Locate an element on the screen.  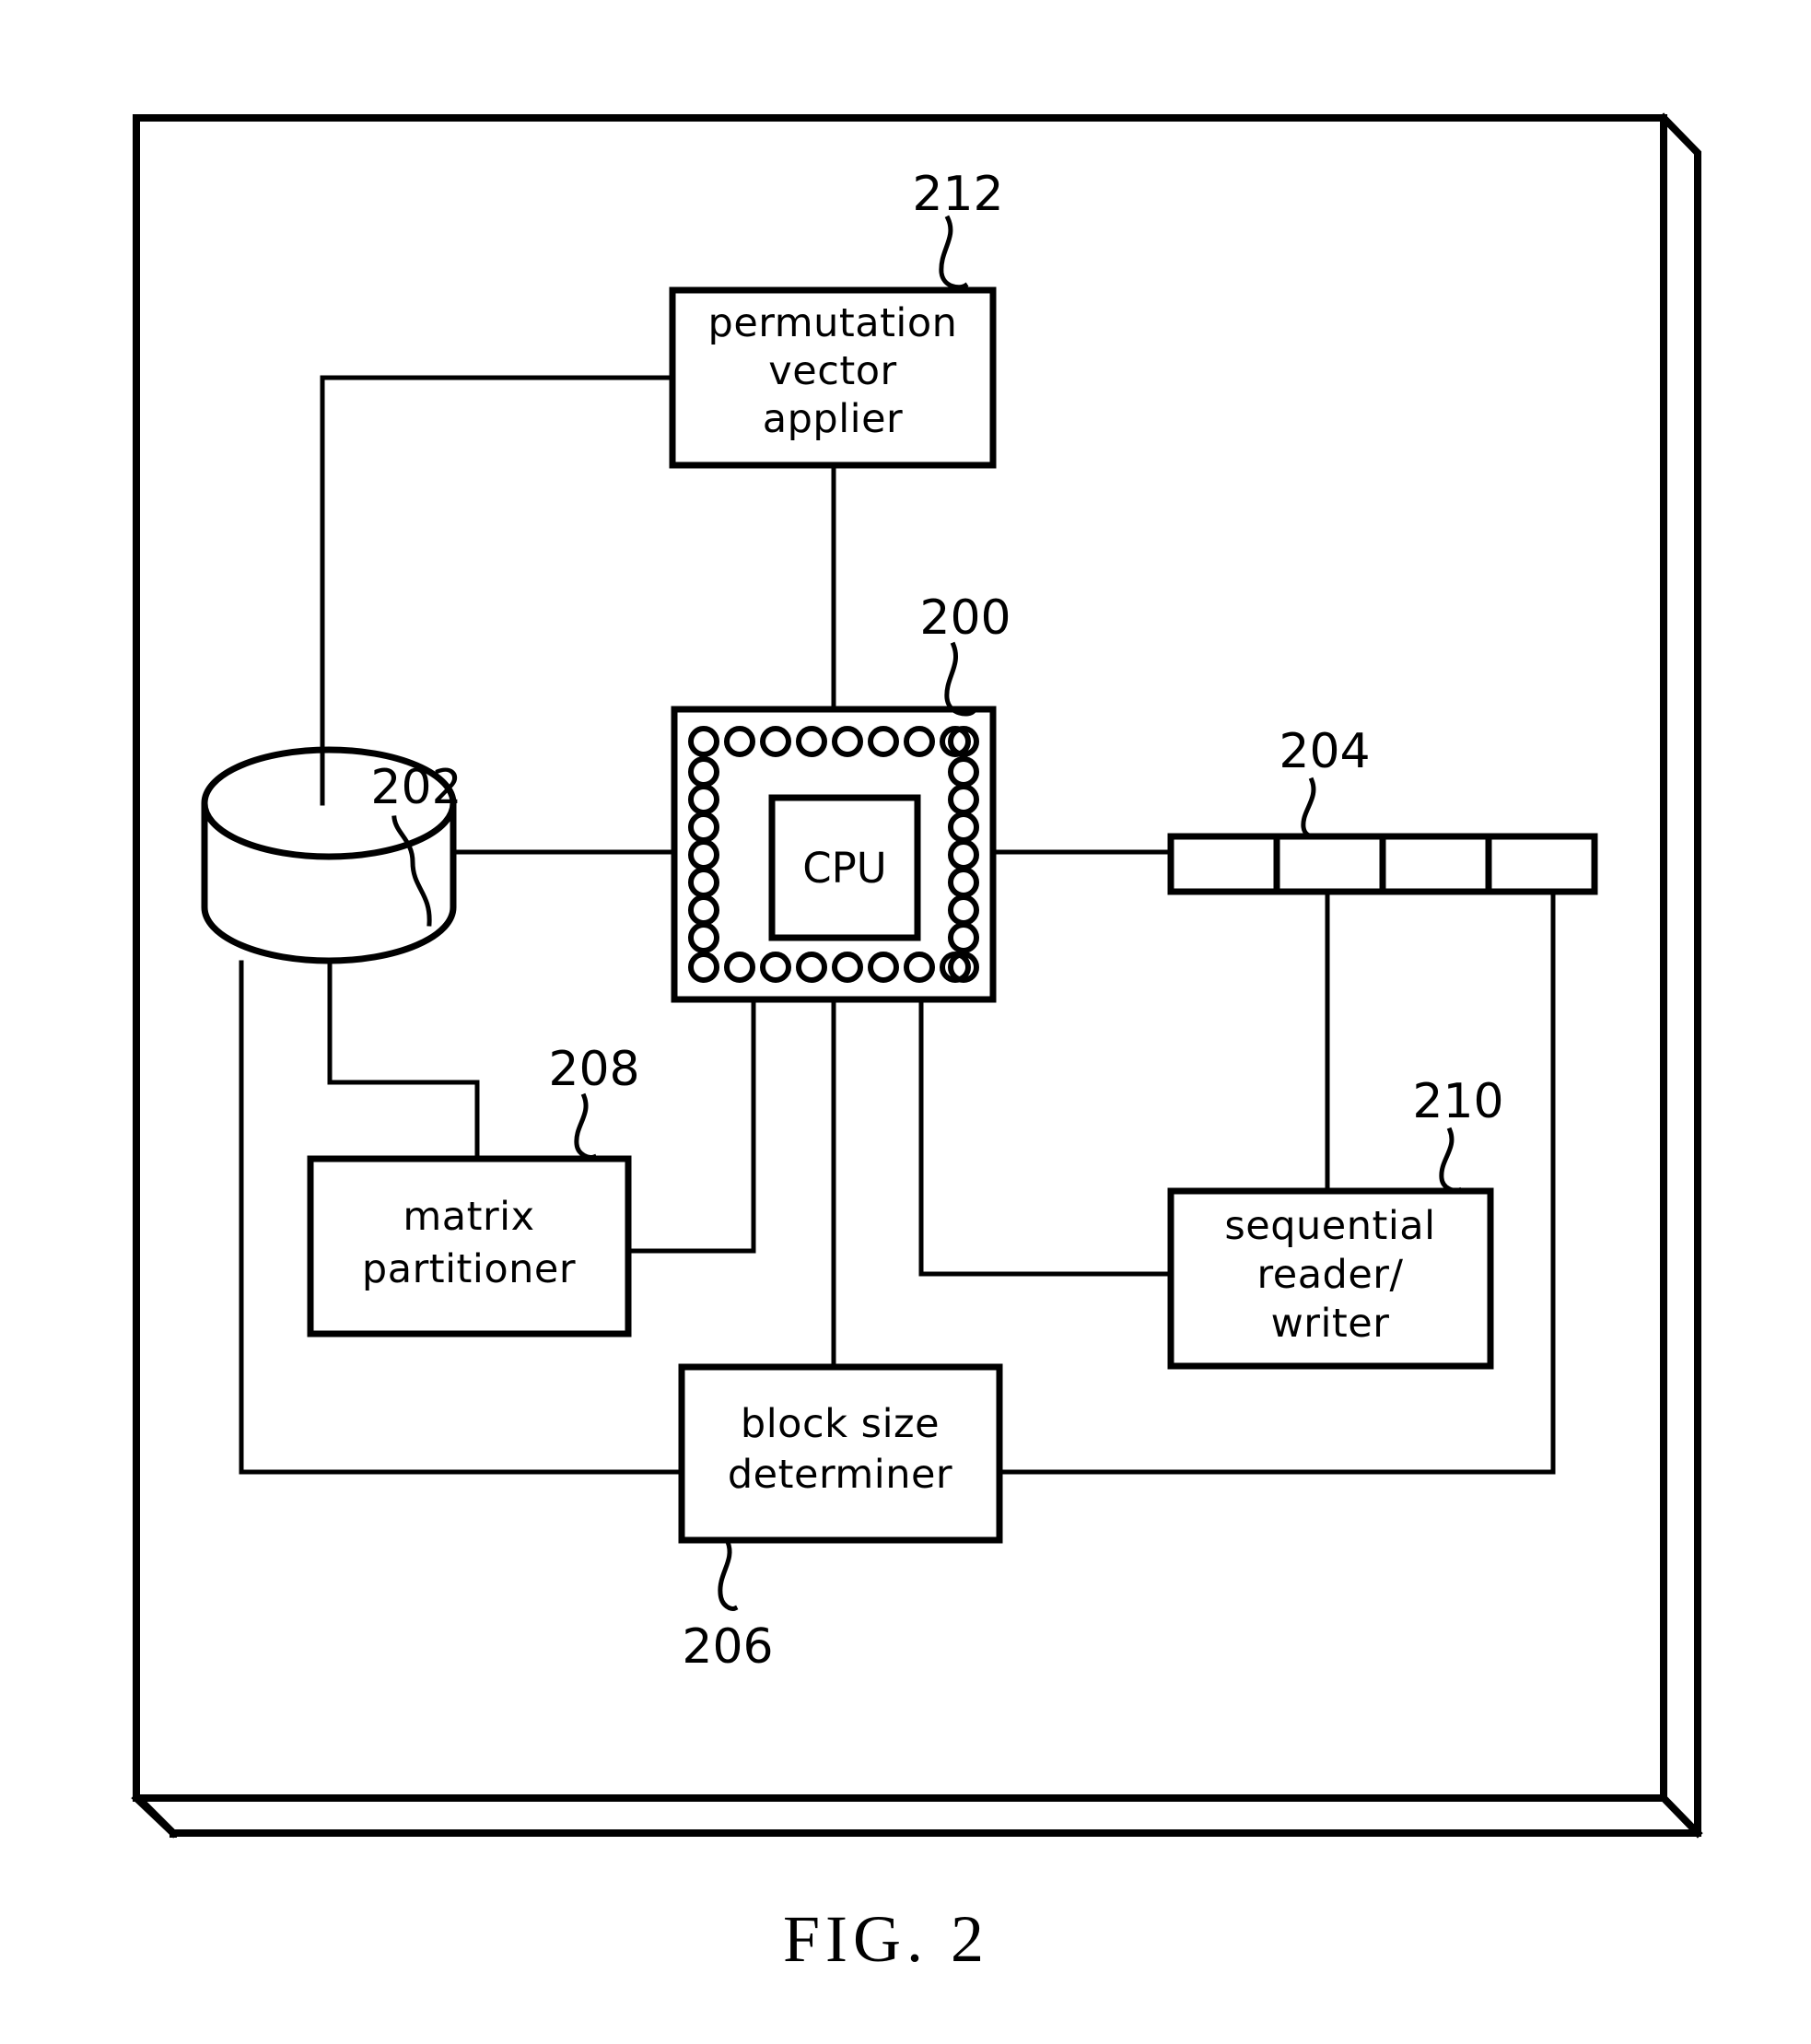
ref-number-200: 200 is located at coordinates (965, 618).